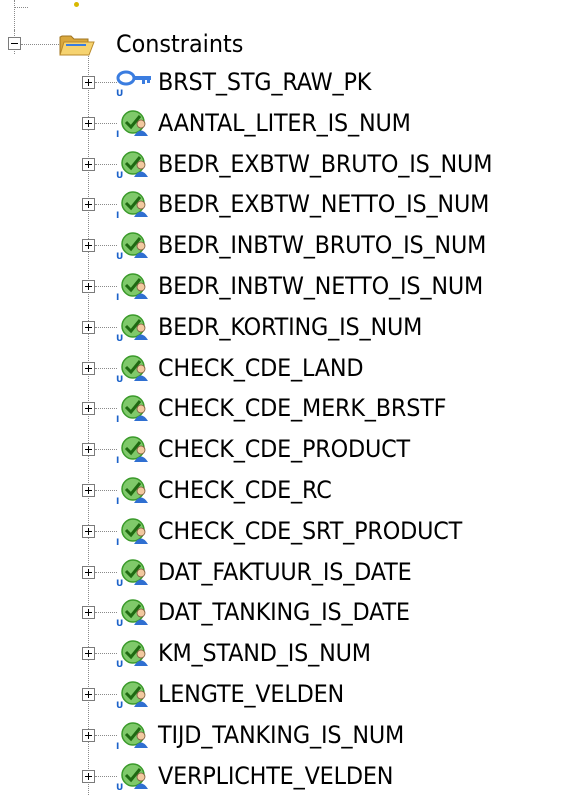 Image resolution: width=566 pixels, height=795 pixels. I want to click on constraint-item: U CHECK_CDE_LAND, so click(339, 368).